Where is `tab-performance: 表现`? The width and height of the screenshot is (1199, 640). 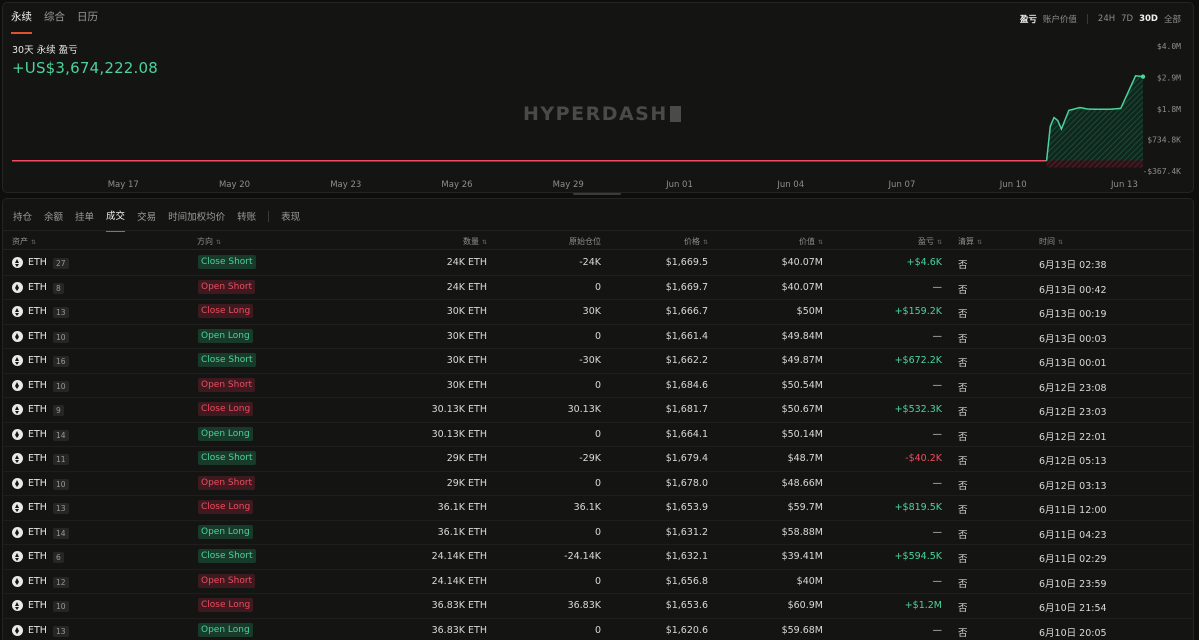
tab-performance: 表现 is located at coordinates (290, 220).